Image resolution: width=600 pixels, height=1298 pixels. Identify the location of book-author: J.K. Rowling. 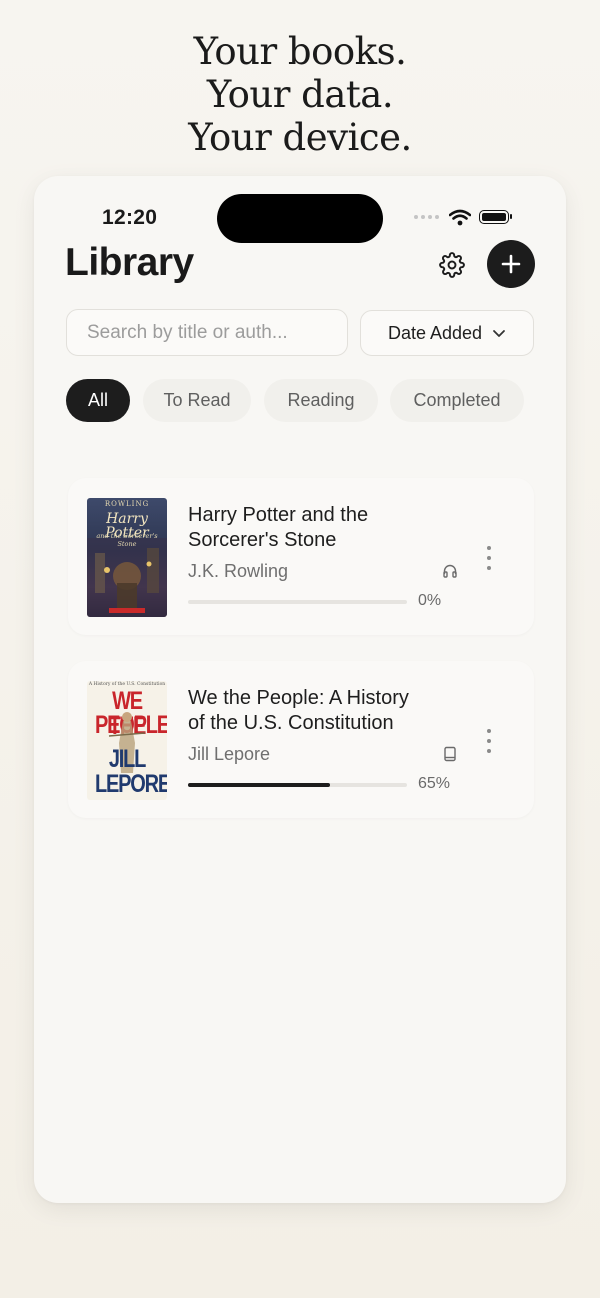
(238, 571).